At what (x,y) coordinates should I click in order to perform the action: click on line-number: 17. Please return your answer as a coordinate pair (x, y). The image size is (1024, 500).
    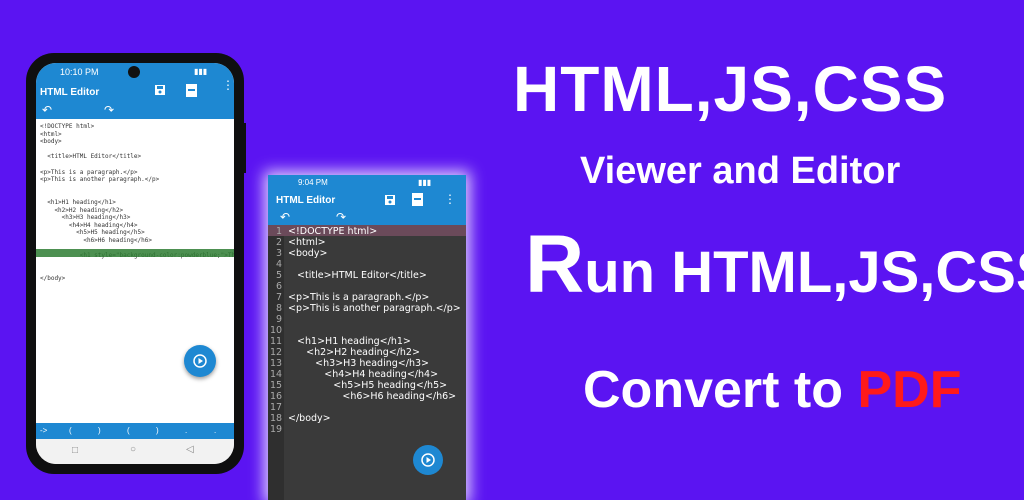
    Looking at the image, I should click on (276, 407).